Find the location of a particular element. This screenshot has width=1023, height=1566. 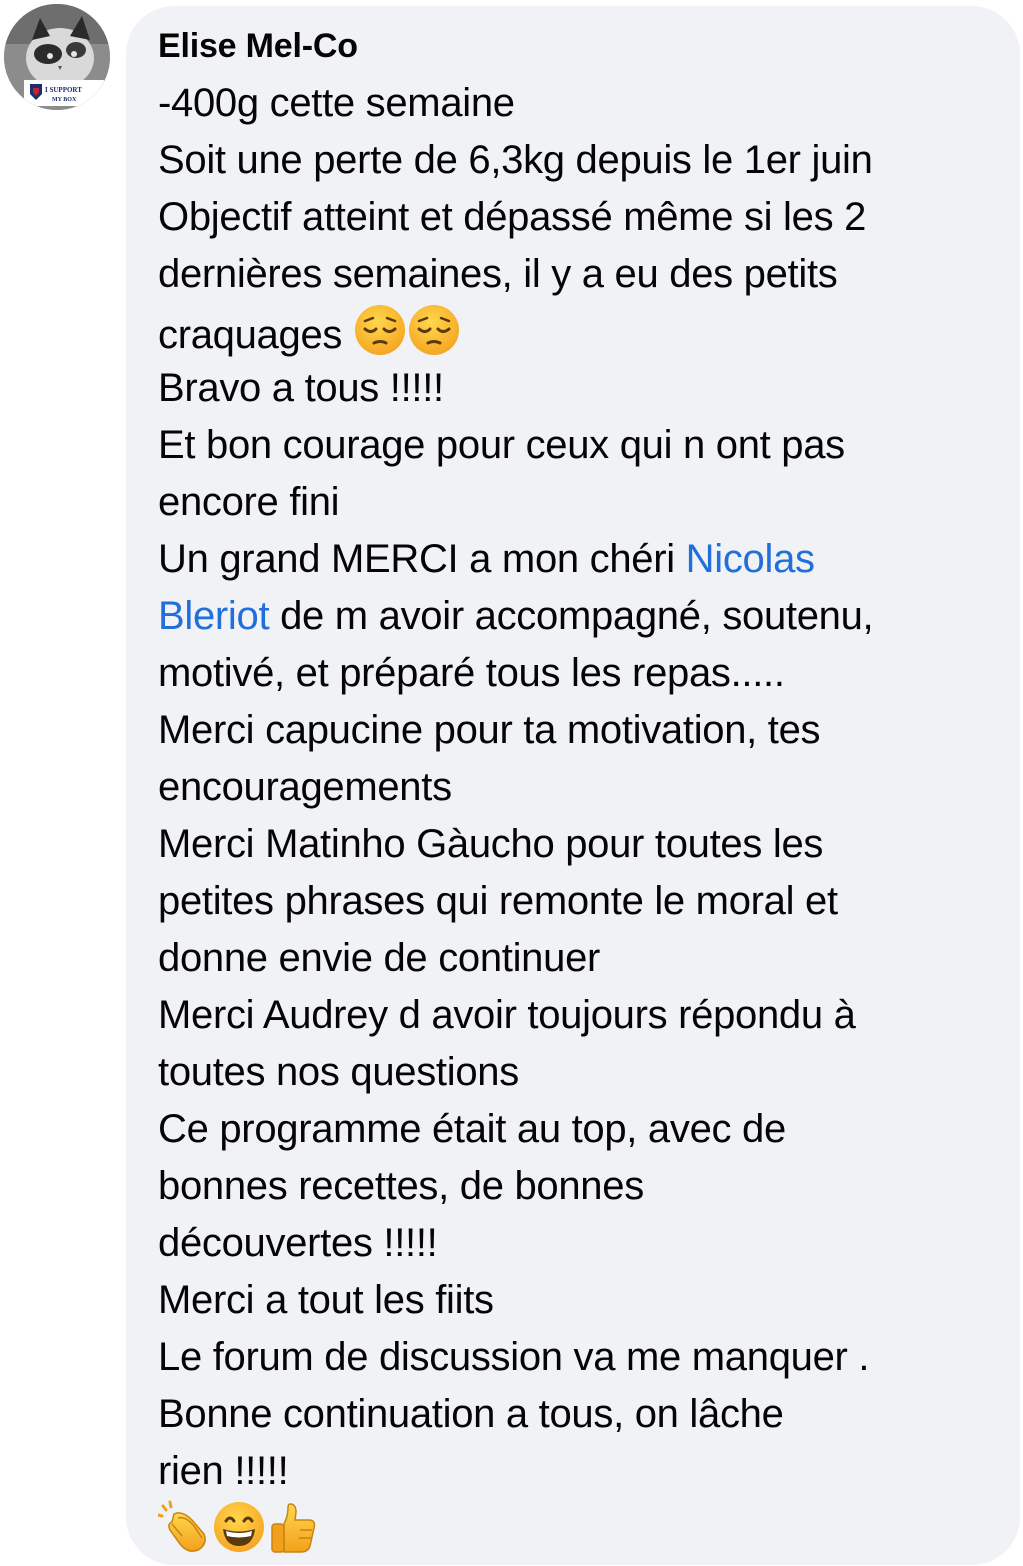

comment-line: découvertes !!!!! is located at coordinates (298, 1243).